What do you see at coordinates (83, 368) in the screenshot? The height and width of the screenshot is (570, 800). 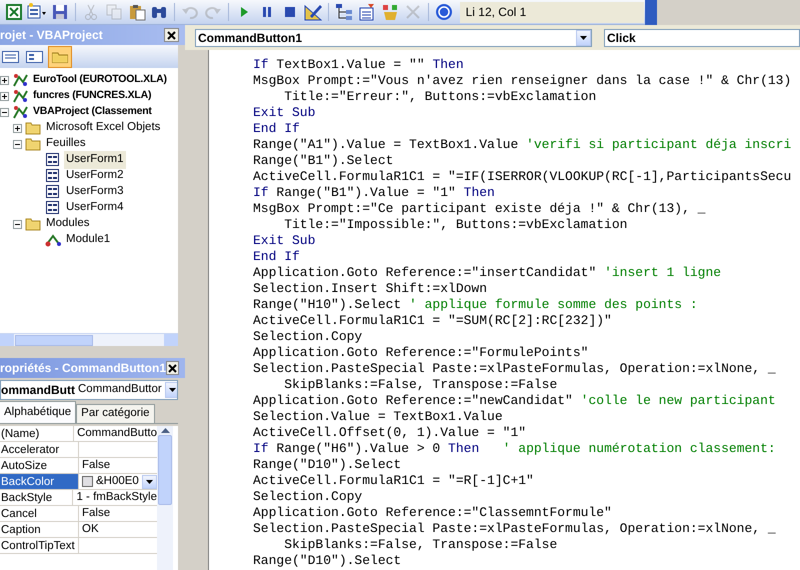 I see `panel-title: ropriétés - CommandButton1` at bounding box center [83, 368].